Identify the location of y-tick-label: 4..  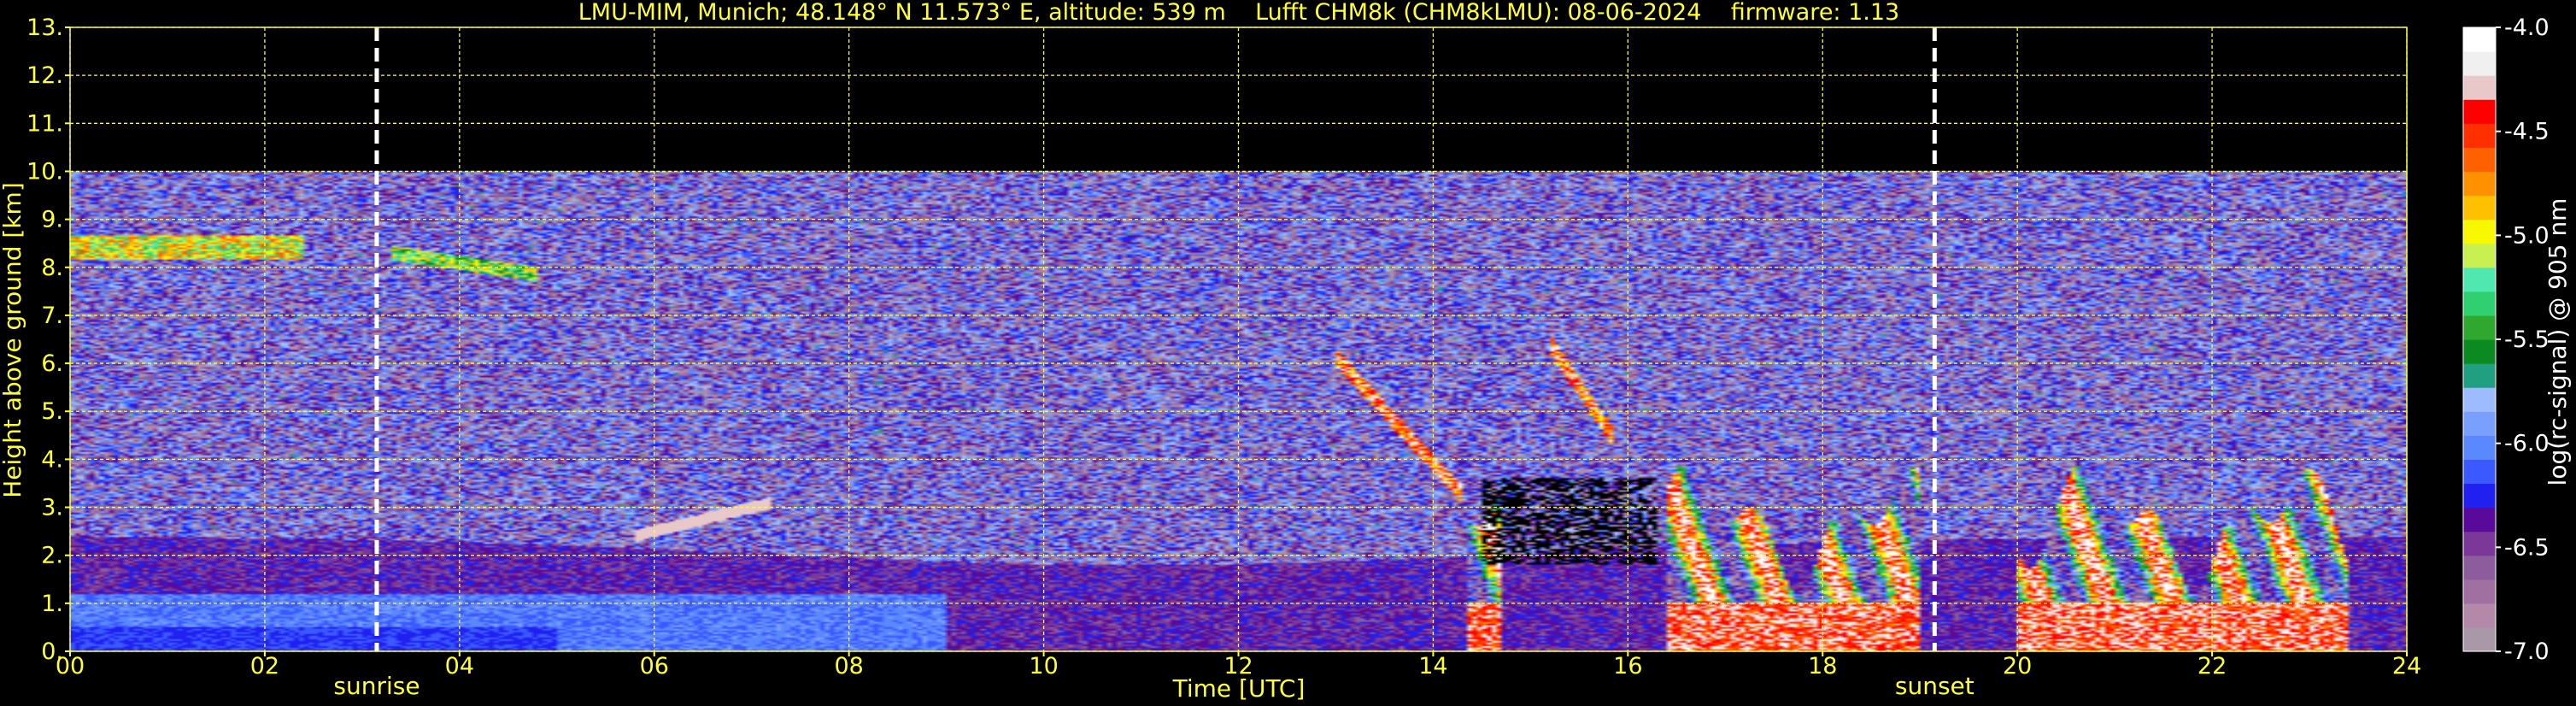
(52, 459).